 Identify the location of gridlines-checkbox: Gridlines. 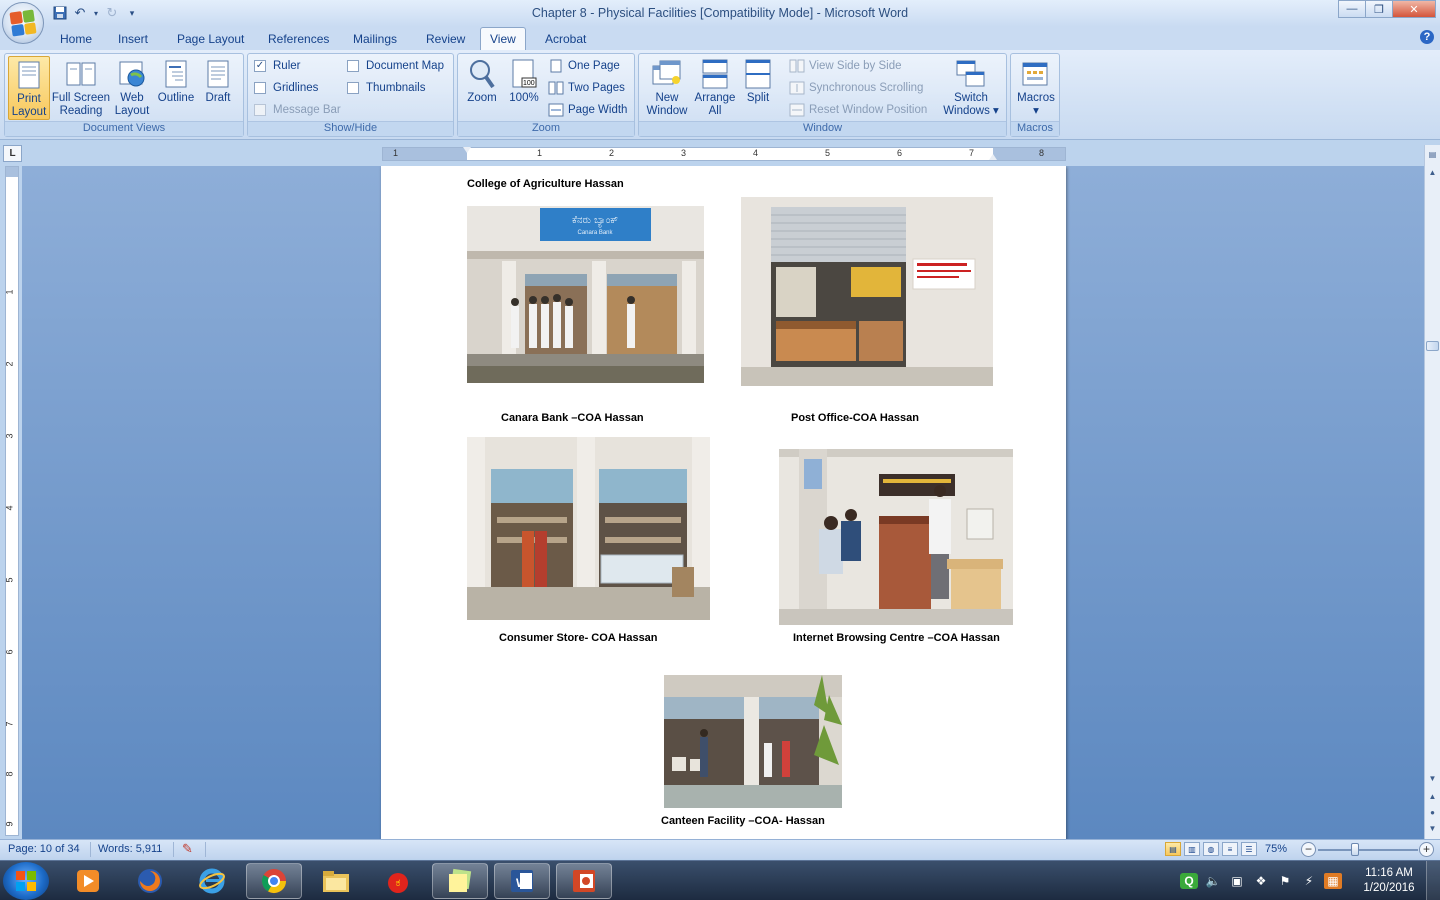
(286, 88).